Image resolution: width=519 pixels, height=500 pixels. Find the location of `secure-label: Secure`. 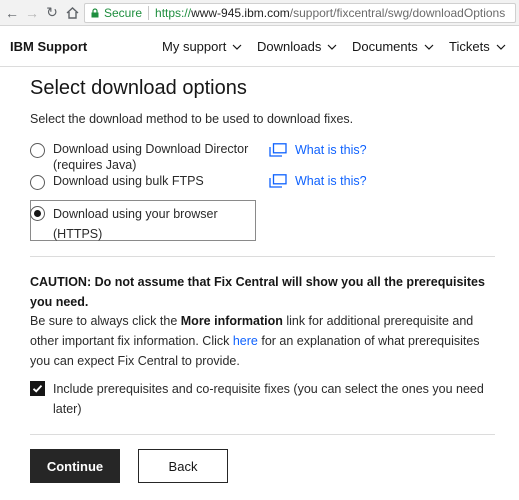

secure-label: Secure is located at coordinates (123, 13).